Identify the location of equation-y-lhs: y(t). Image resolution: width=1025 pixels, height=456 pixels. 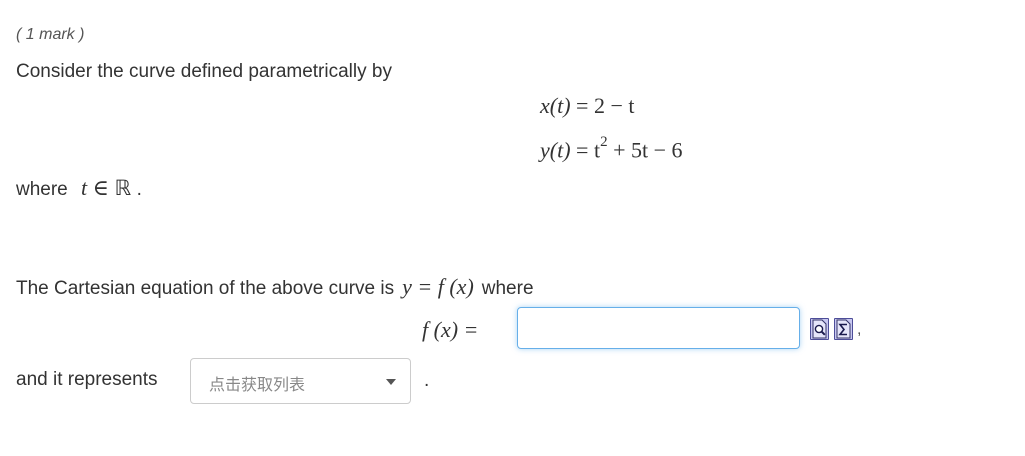
(555, 150).